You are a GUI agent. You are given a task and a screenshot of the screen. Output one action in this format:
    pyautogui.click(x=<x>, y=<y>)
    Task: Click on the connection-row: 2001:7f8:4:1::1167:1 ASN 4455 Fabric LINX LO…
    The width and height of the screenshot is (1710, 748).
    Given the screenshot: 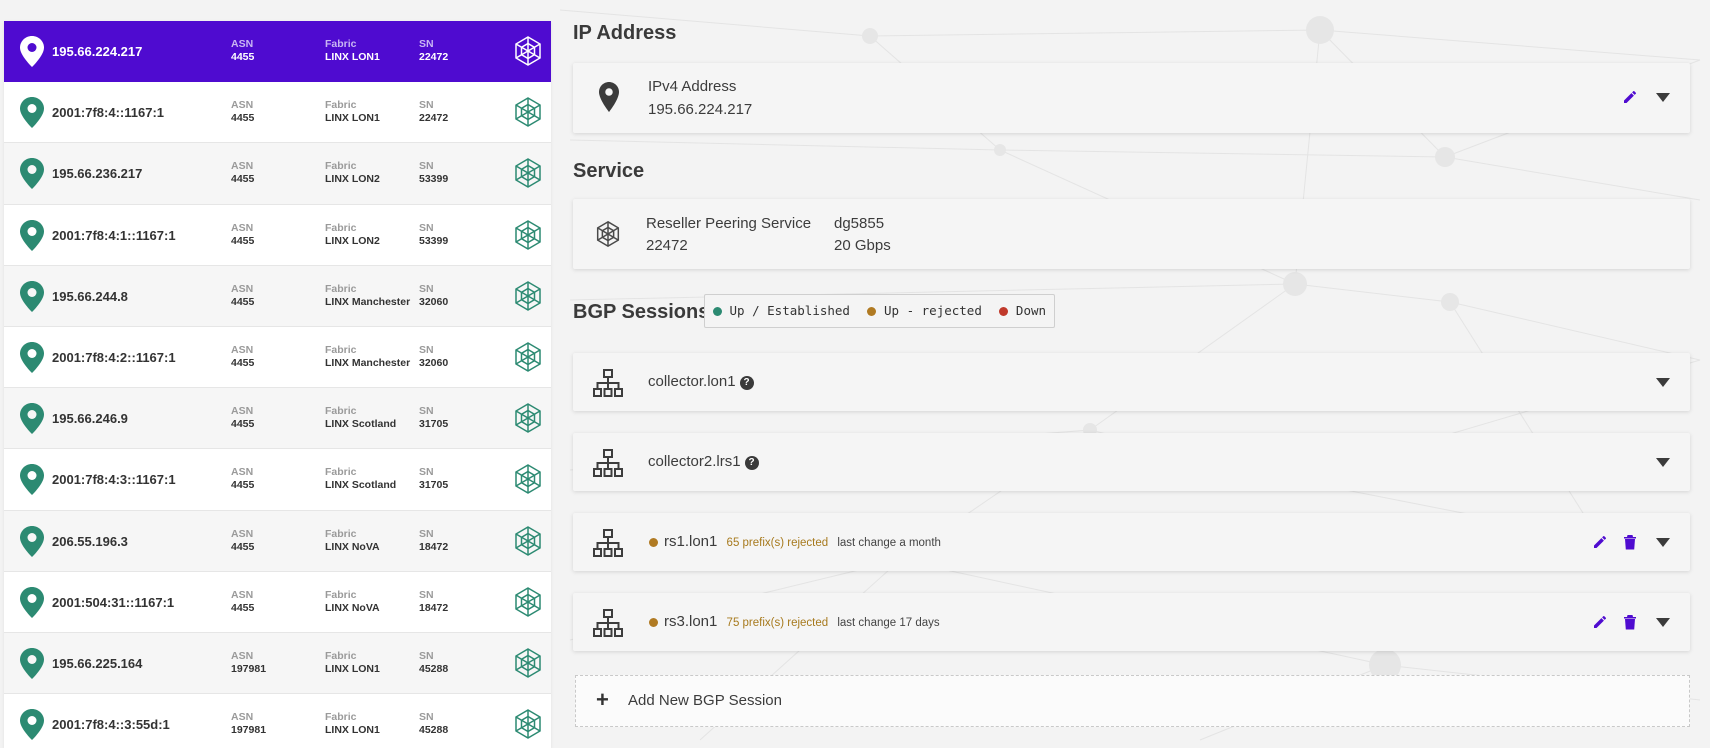 What is the action you would take?
    pyautogui.click(x=277, y=235)
    